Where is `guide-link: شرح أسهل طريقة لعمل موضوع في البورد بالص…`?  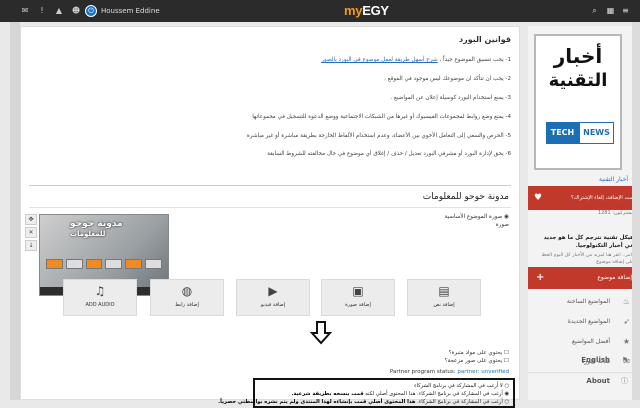
guide-link: شرح أسهل طريقة لعمل موضوع في البورد بالص… is located at coordinates (379, 60).